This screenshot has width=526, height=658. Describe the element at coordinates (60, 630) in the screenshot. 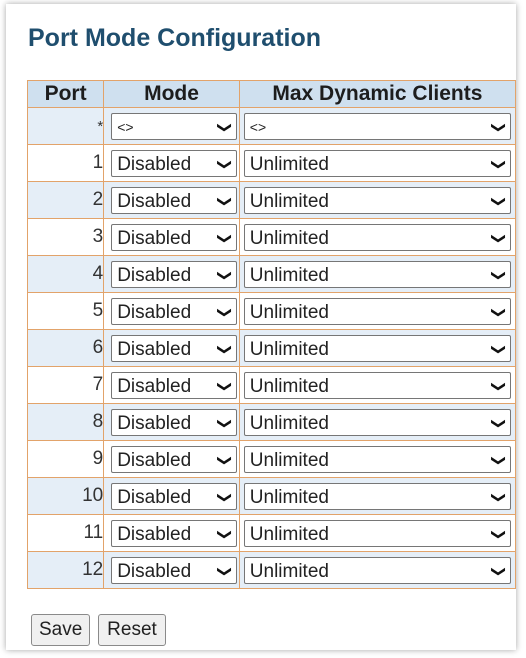

I see `save-button: Save` at that location.